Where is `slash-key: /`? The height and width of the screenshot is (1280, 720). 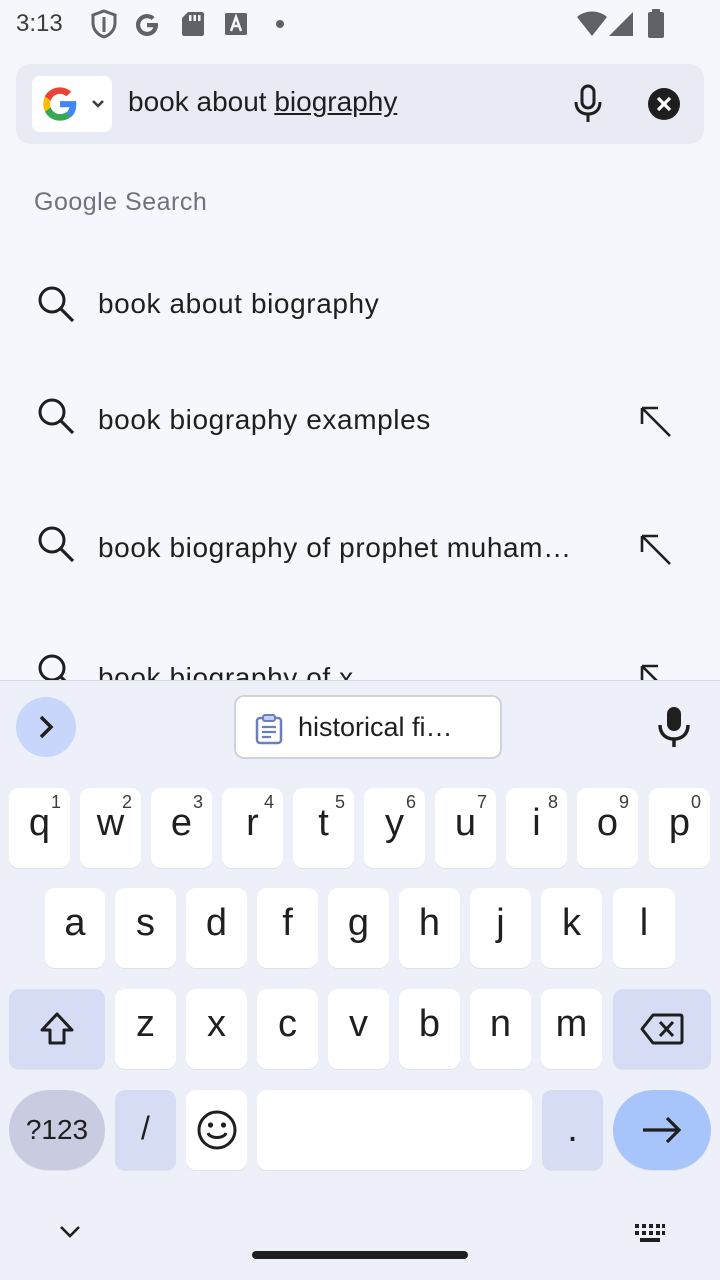
slash-key: / is located at coordinates (145, 1130).